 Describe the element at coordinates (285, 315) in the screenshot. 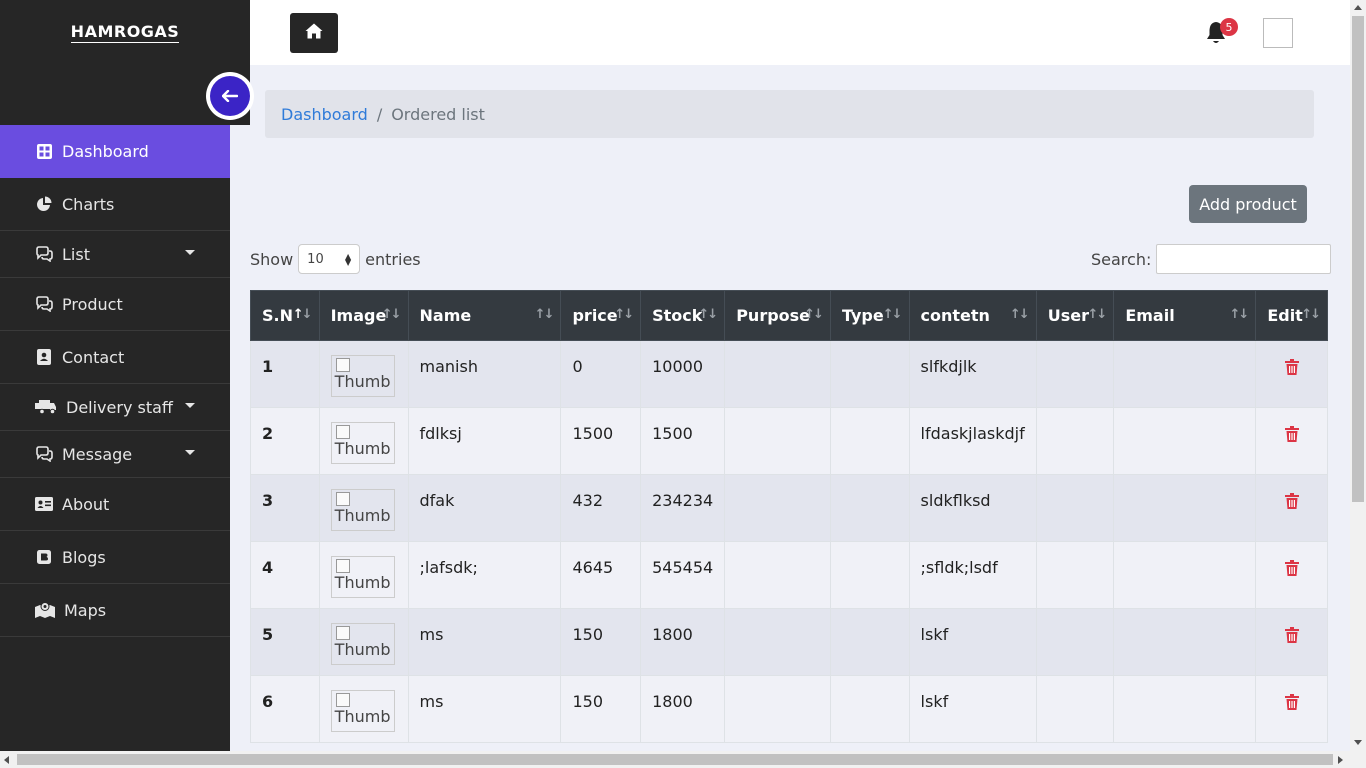

I see `column-header-sn: S.N ↑↓` at that location.